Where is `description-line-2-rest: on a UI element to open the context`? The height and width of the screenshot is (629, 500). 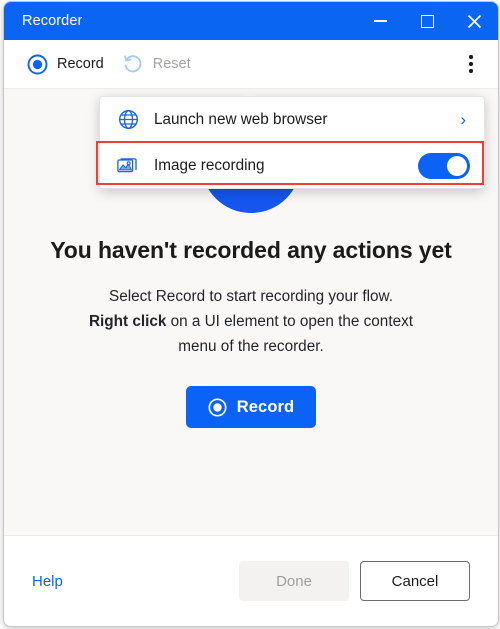
description-line-2-rest: on a UI element to open the context is located at coordinates (289, 321).